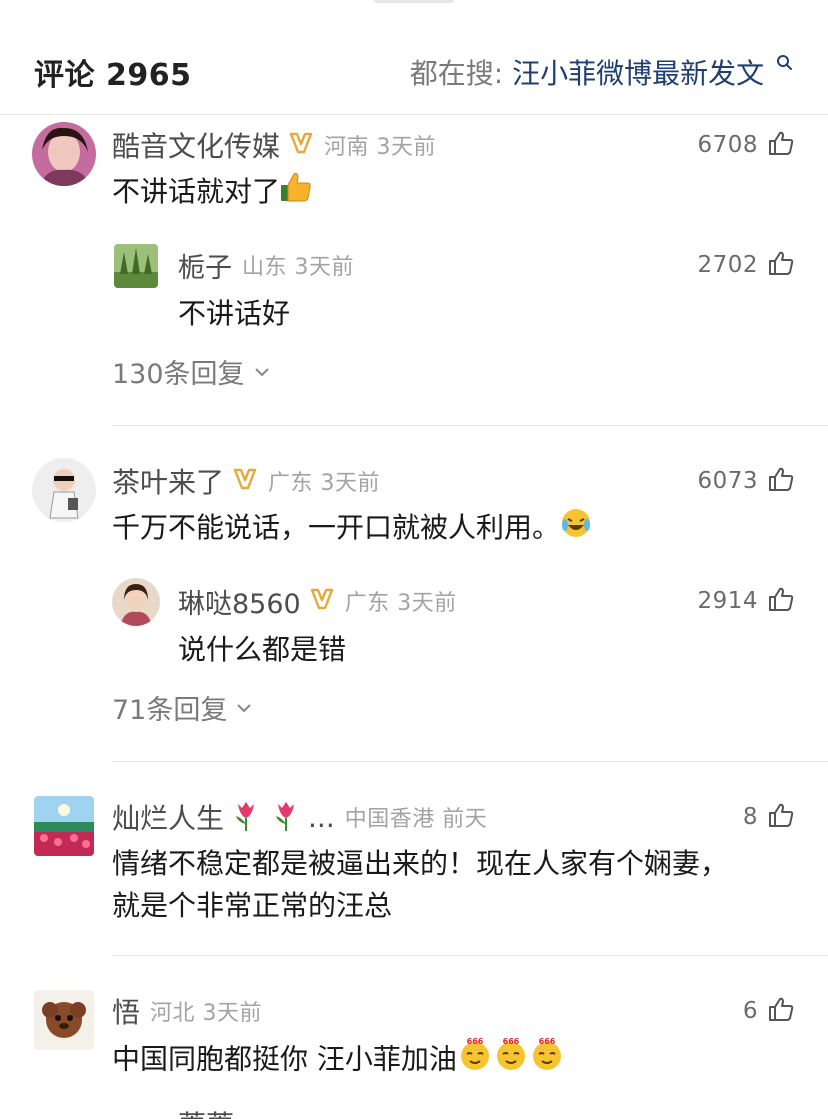  What do you see at coordinates (727, 601) in the screenshot?
I see `reply-like-count: 2914` at bounding box center [727, 601].